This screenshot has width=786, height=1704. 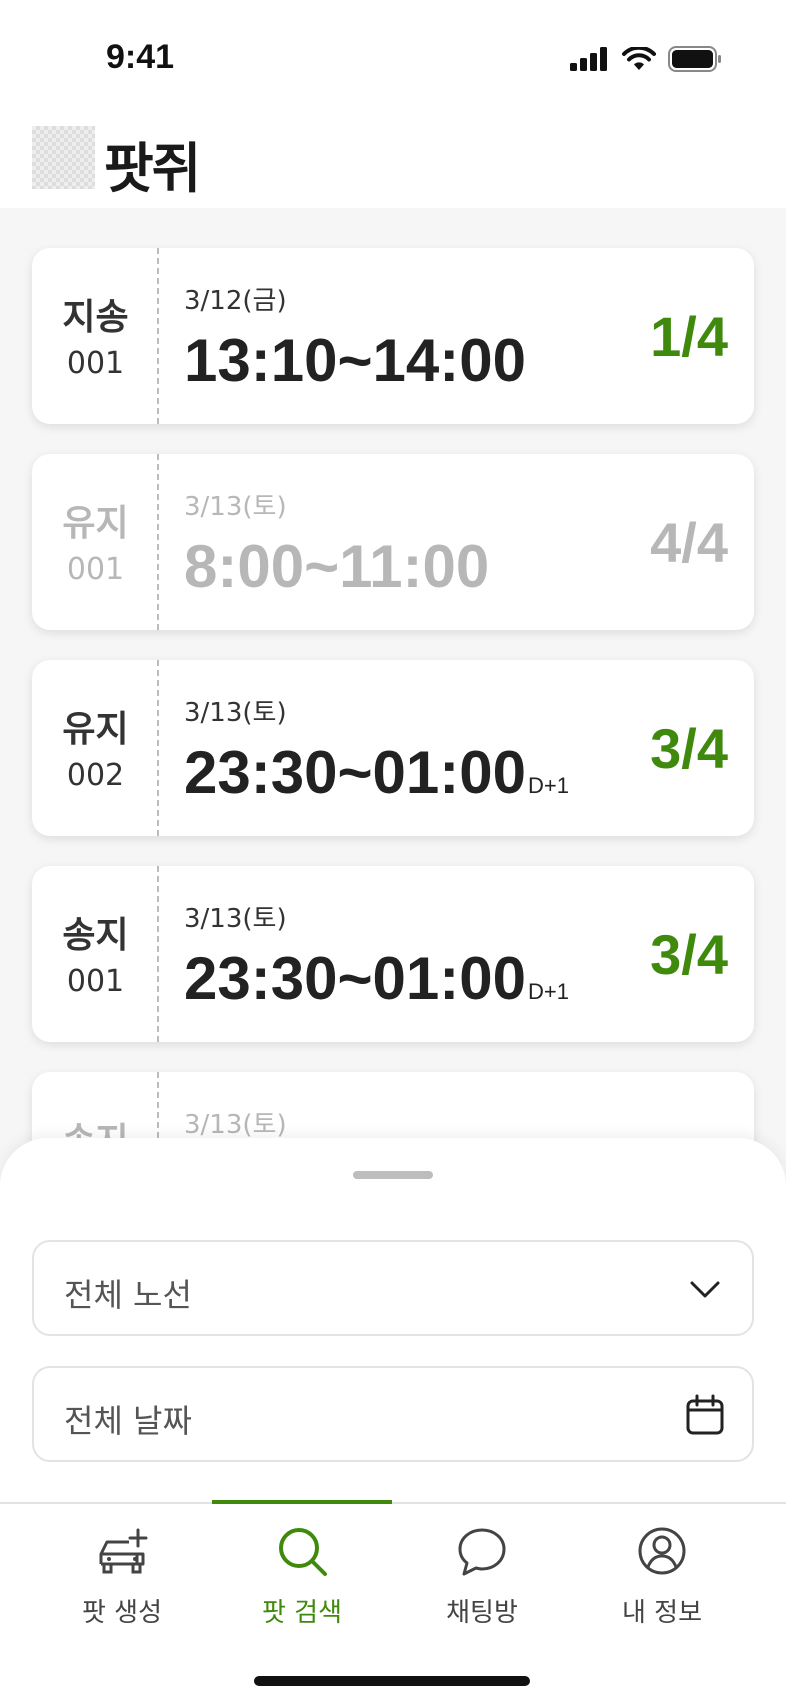 What do you see at coordinates (662, 1551) in the screenshot?
I see `profile-icon` at bounding box center [662, 1551].